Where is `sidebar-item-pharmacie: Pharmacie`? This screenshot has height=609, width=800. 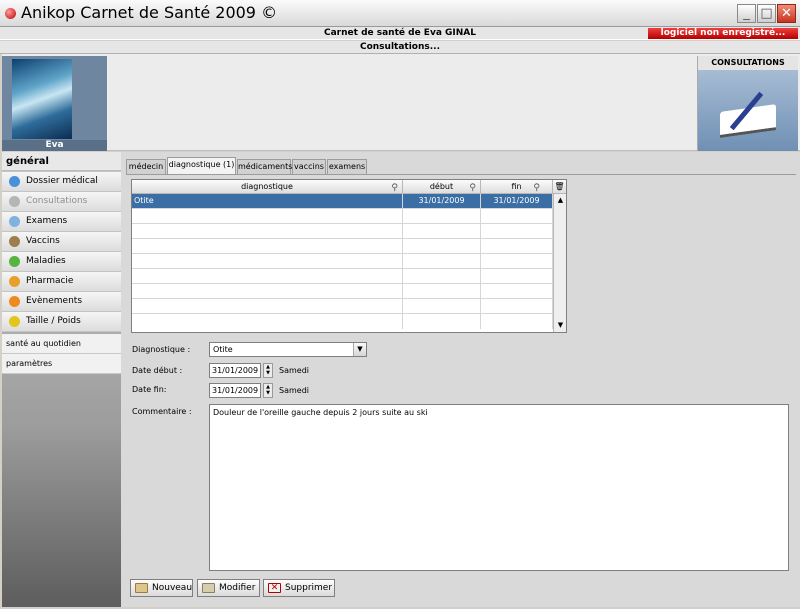
sidebar-item-pharmacie: Pharmacie is located at coordinates (61, 282).